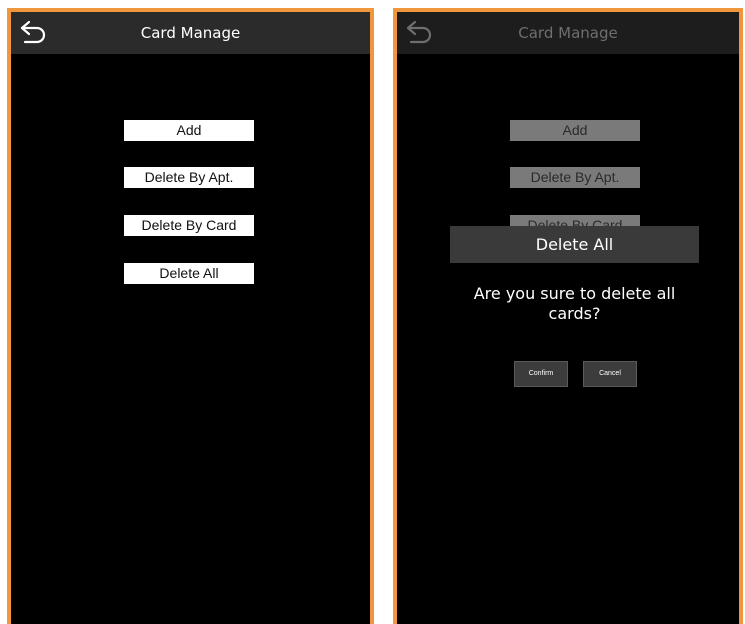  What do you see at coordinates (541, 374) in the screenshot?
I see `confirm-button: Confirm` at bounding box center [541, 374].